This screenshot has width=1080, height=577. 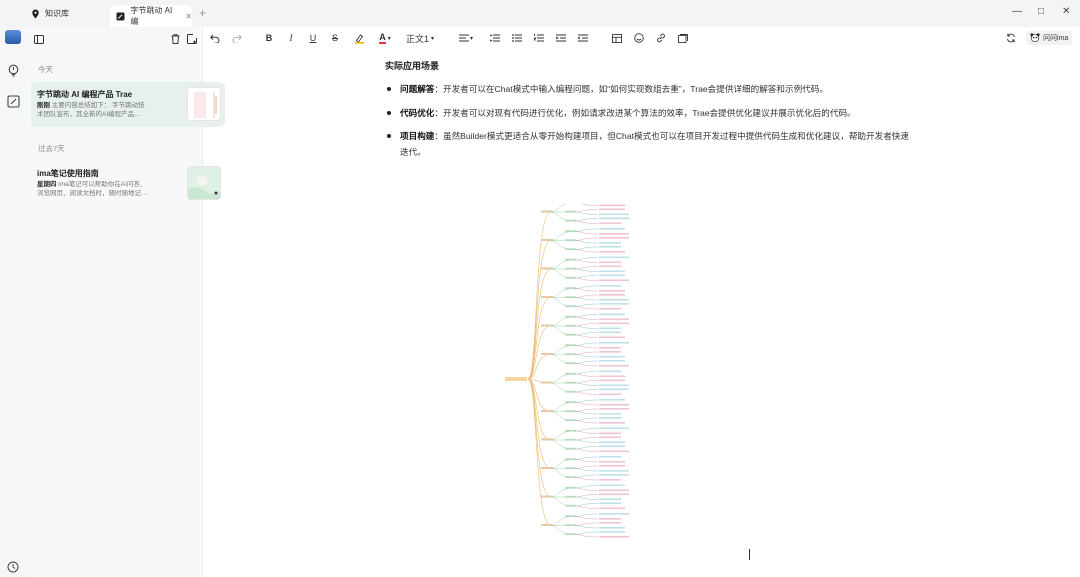 I want to click on editor-toolbar: B I U S A ▾ 正文1 ▾ ▾ 问问ima, so click(x=641, y=38).